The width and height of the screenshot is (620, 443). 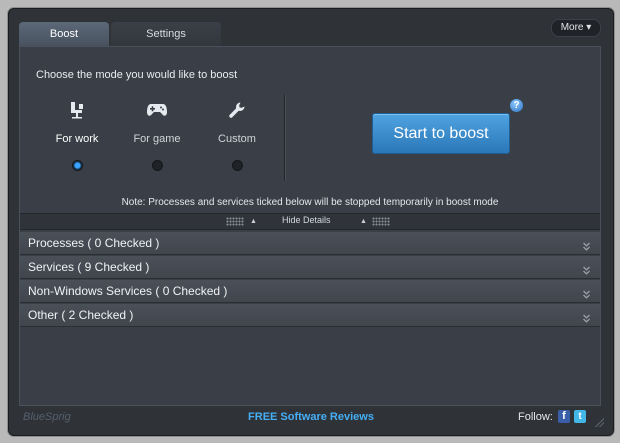 What do you see at coordinates (310, 291) in the screenshot?
I see `section-non-windows-services: Non-Windows Services ( 0 Checked )` at bounding box center [310, 291].